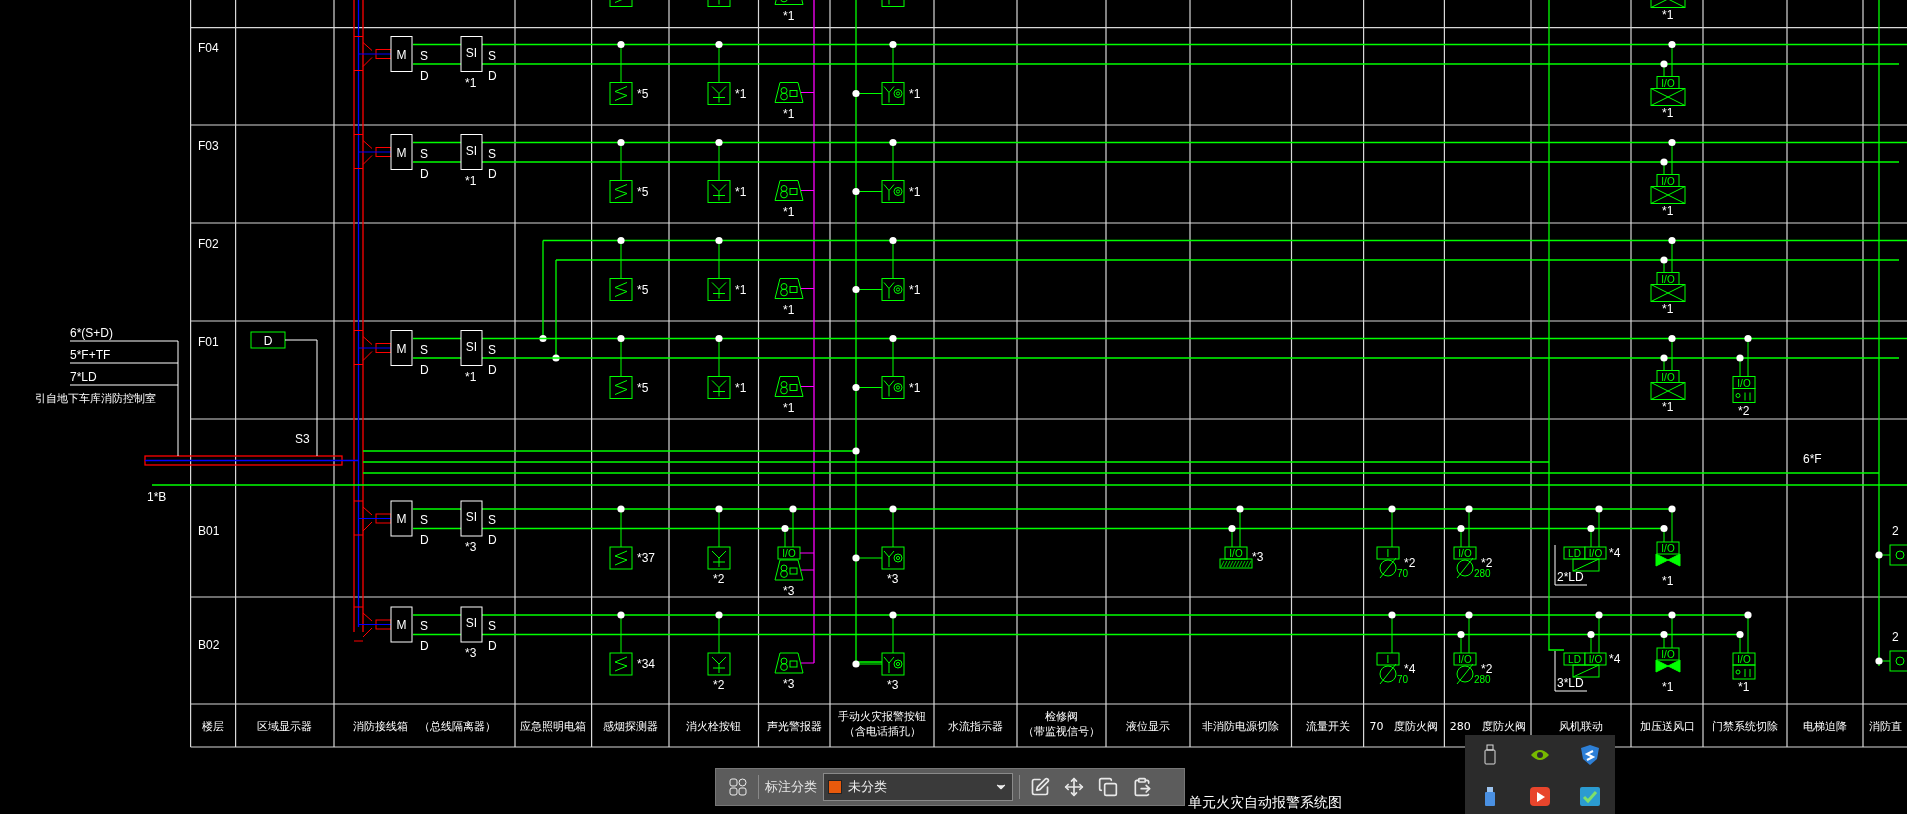 The width and height of the screenshot is (1907, 814). I want to click on junction-dot, so click(556, 358).